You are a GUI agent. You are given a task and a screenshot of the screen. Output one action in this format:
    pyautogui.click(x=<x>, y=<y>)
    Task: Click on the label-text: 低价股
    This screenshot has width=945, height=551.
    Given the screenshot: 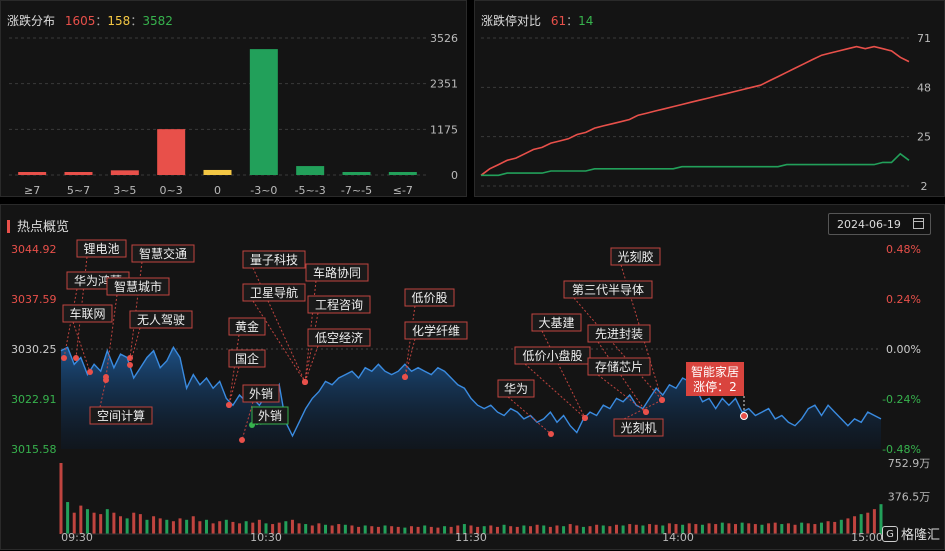 What is the action you would take?
    pyautogui.click(x=429, y=298)
    